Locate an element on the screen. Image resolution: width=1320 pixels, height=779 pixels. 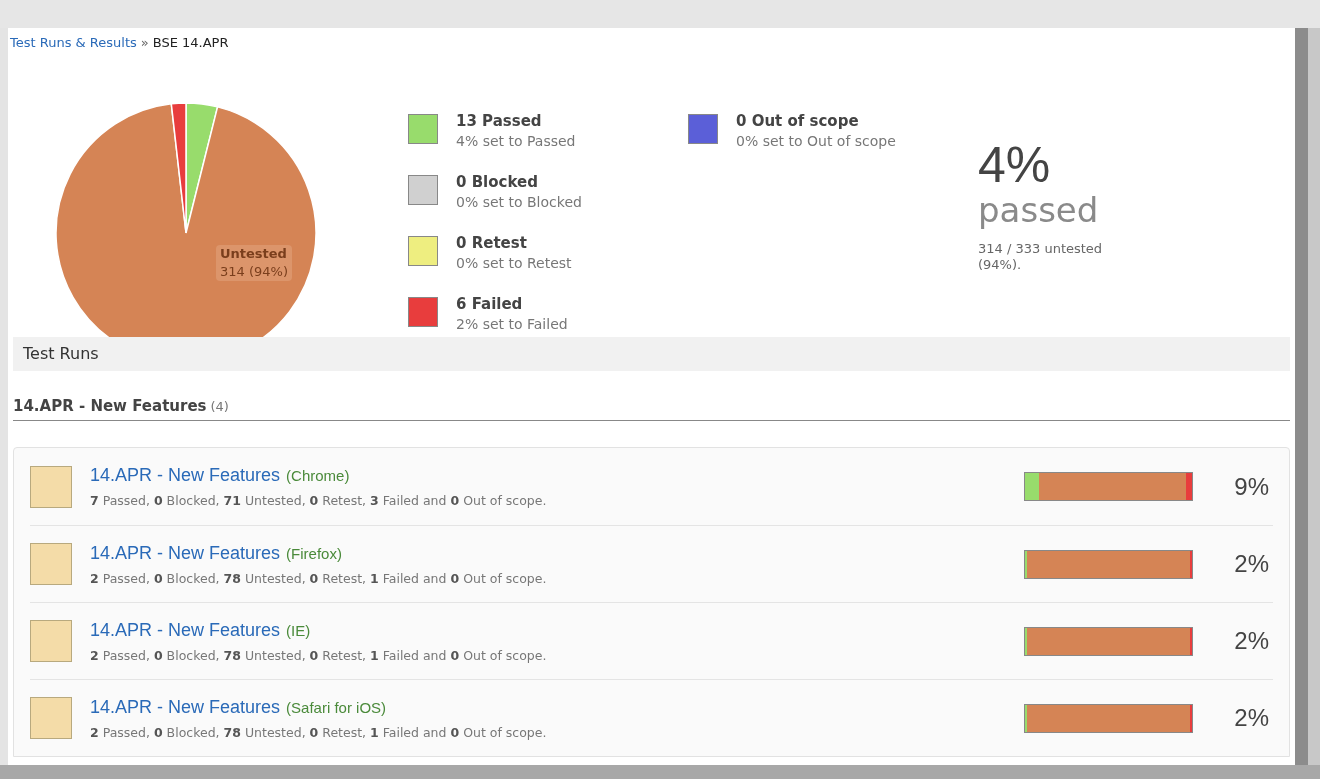
run-config: (IE) is located at coordinates (298, 630).